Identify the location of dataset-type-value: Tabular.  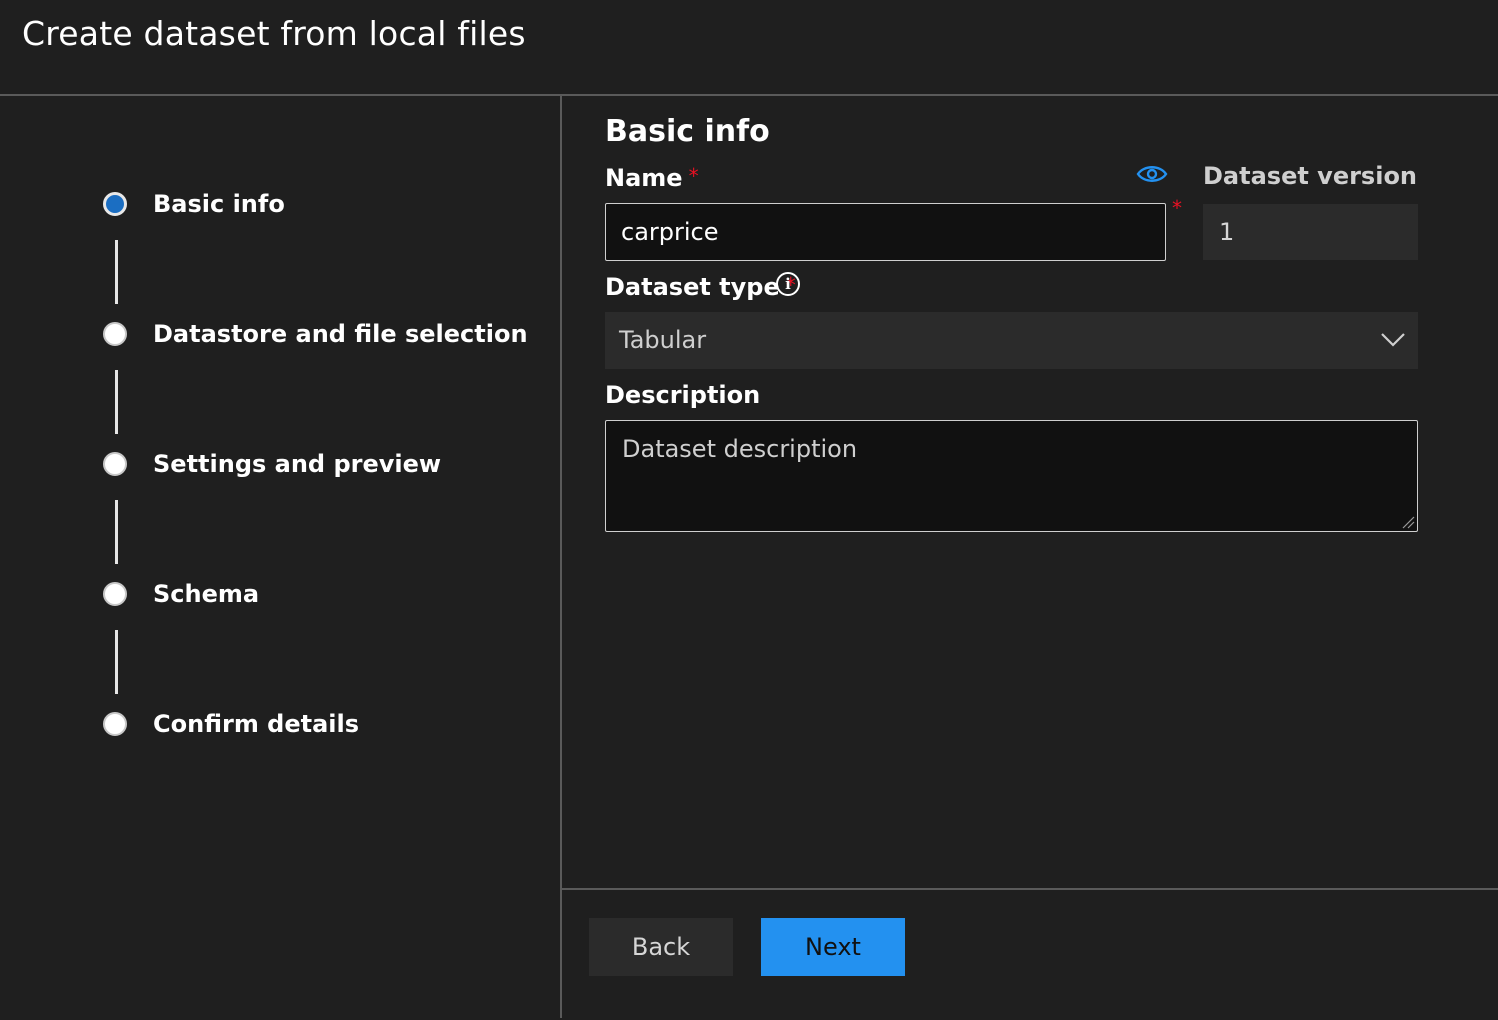
(663, 340).